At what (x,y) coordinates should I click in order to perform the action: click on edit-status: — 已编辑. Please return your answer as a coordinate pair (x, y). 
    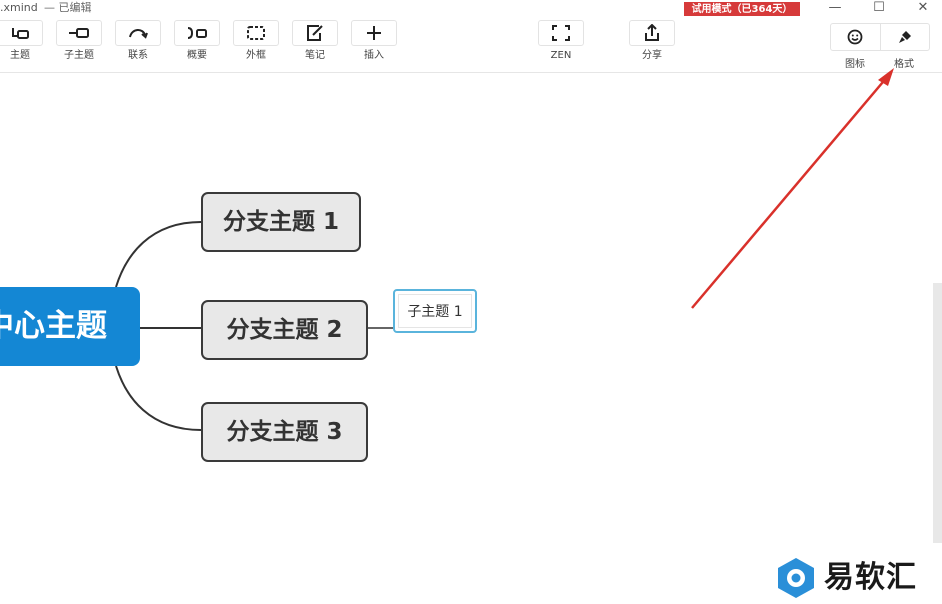
    Looking at the image, I should click on (68, 7).